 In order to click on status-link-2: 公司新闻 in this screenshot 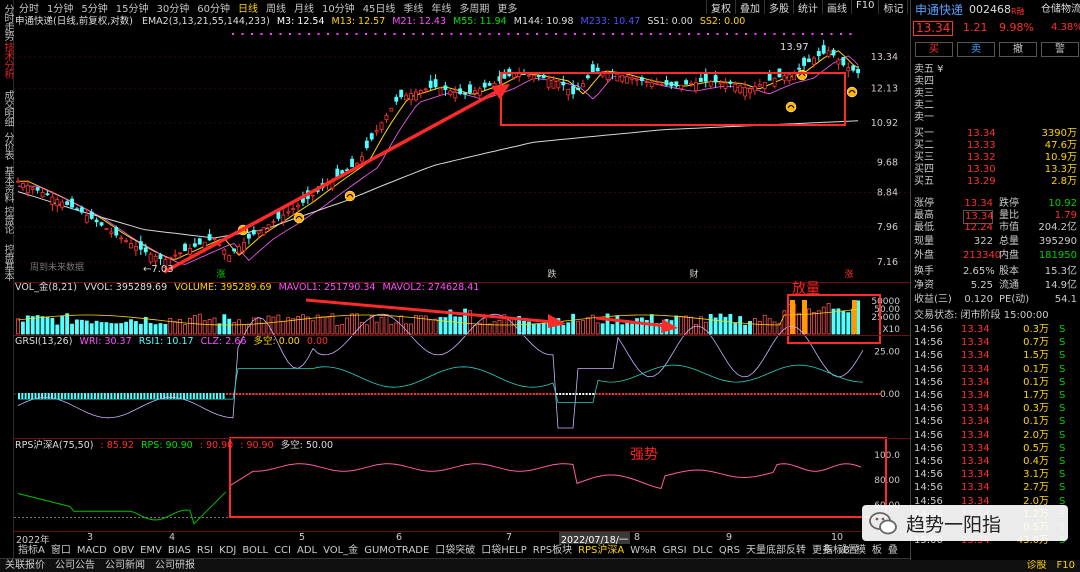, I will do `click(125, 565)`.